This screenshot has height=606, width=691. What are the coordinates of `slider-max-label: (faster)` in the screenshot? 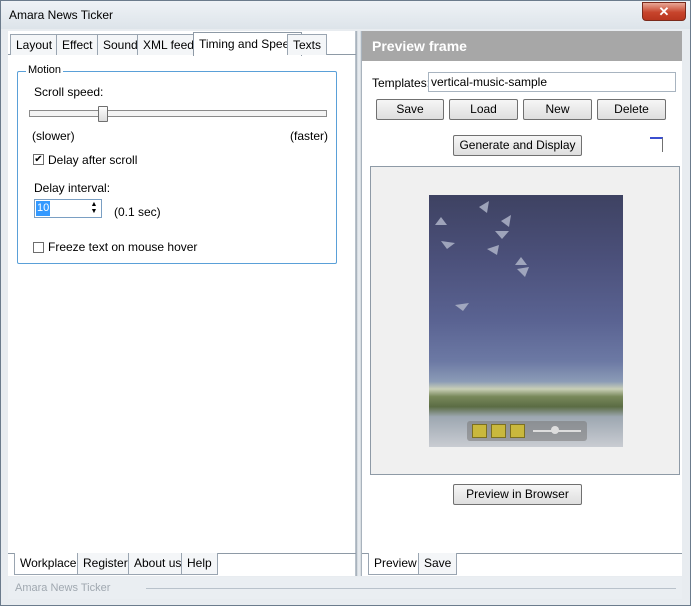 It's located at (308, 136).